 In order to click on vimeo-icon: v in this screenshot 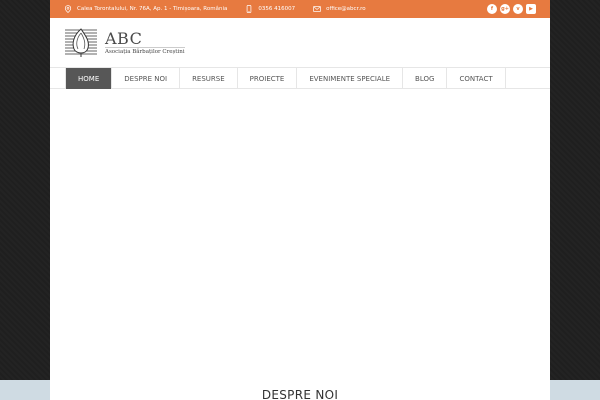, I will do `click(518, 9)`.